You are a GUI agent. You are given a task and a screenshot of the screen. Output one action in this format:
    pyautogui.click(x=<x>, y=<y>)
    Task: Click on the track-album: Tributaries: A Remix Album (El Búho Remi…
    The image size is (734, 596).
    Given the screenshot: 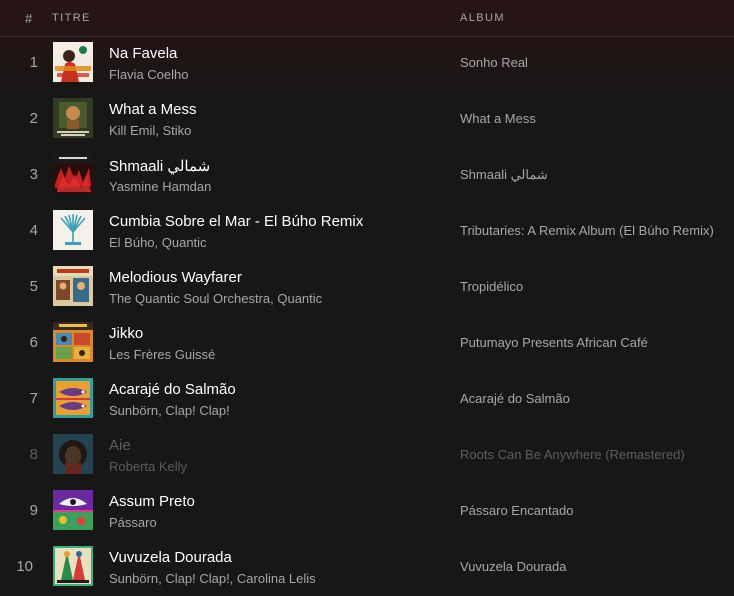 What is the action you would take?
    pyautogui.click(x=591, y=230)
    